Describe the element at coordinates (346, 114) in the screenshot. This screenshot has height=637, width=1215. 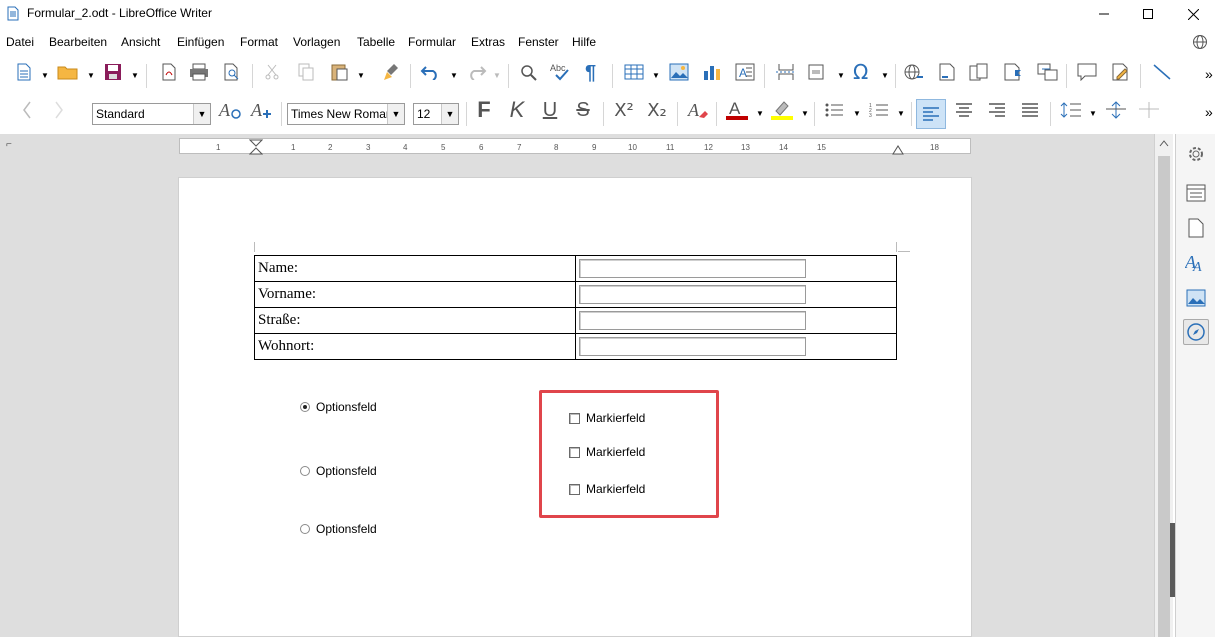
I see `font-name-combobox: Times New Roman ▼` at that location.